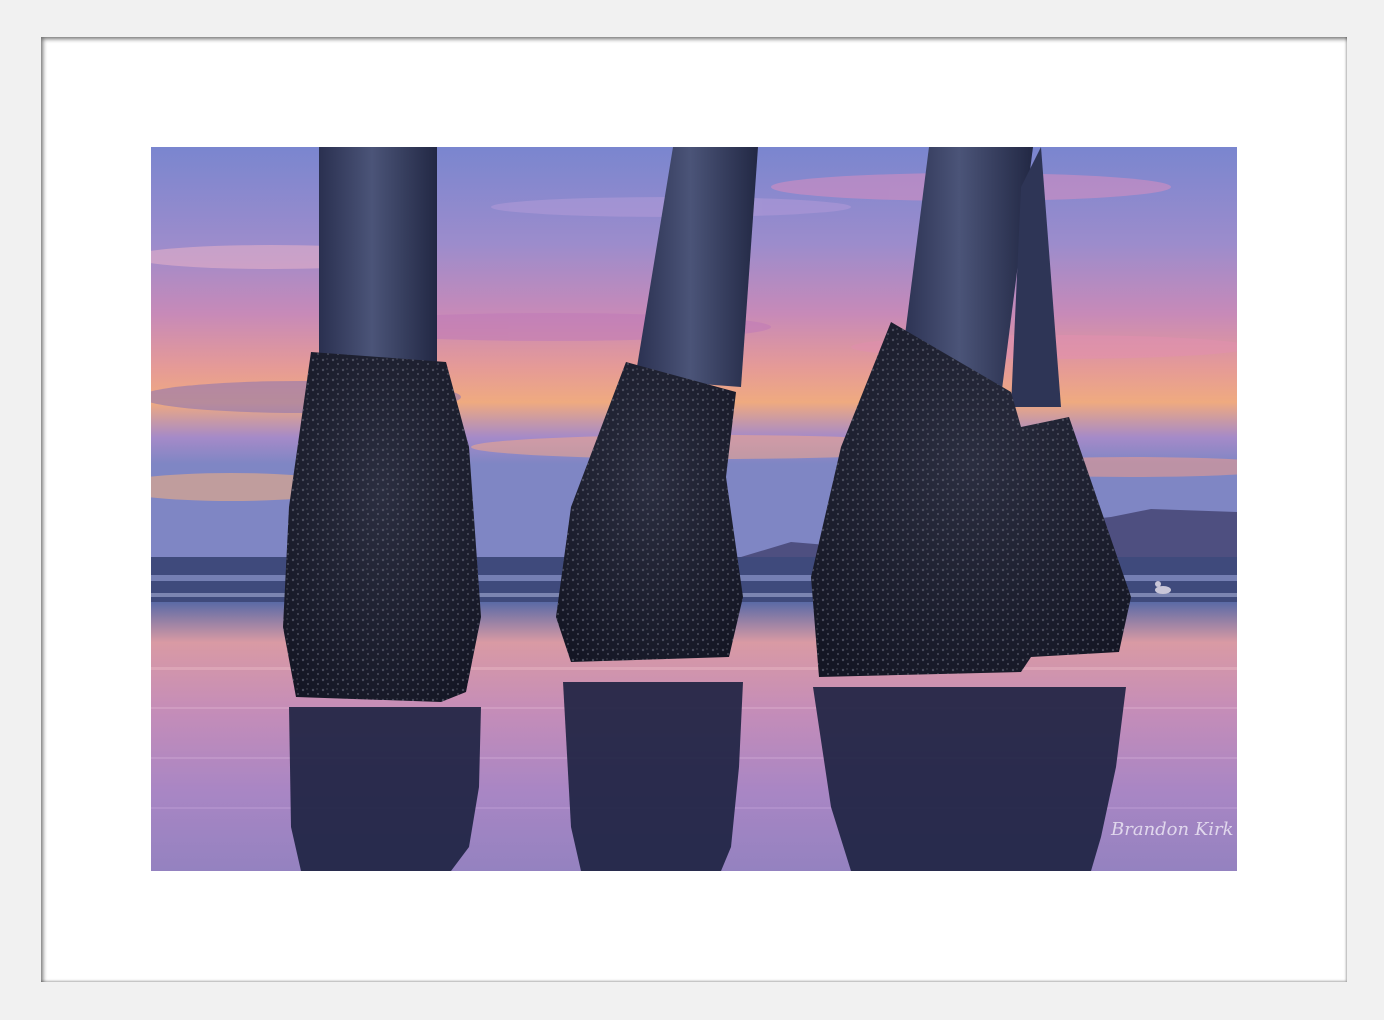  Describe the element at coordinates (1172, 829) in the screenshot. I see `photographer-signature: Brandon Kirk` at that location.